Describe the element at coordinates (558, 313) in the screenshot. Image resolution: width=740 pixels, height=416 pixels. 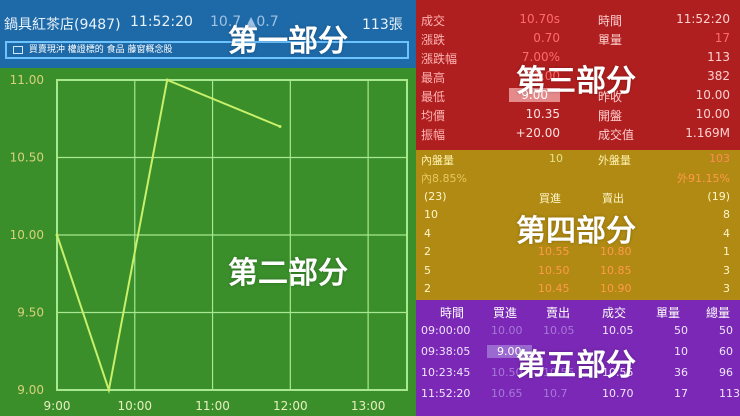
I see `trade-col-header: 賣出` at that location.